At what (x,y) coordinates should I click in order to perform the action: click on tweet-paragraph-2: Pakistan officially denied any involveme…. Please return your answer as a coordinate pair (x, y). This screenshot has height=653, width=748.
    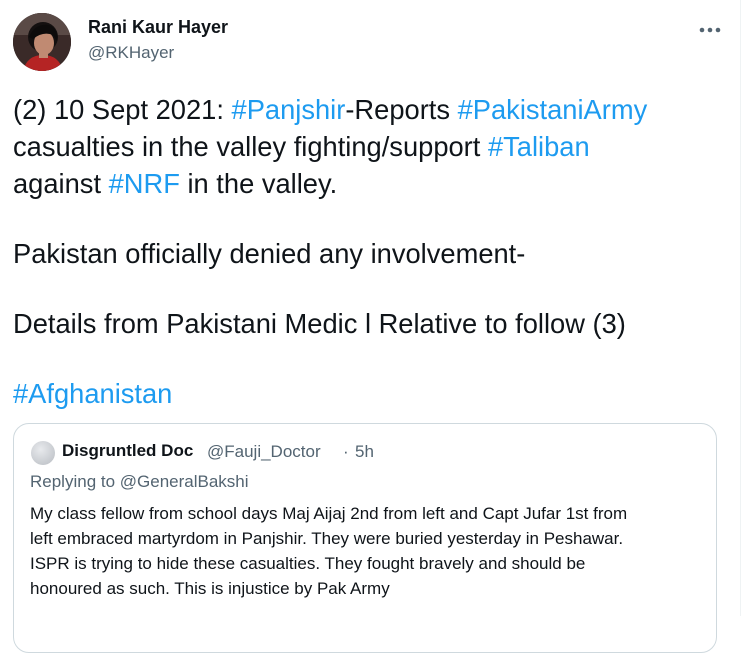
    Looking at the image, I should click on (269, 253).